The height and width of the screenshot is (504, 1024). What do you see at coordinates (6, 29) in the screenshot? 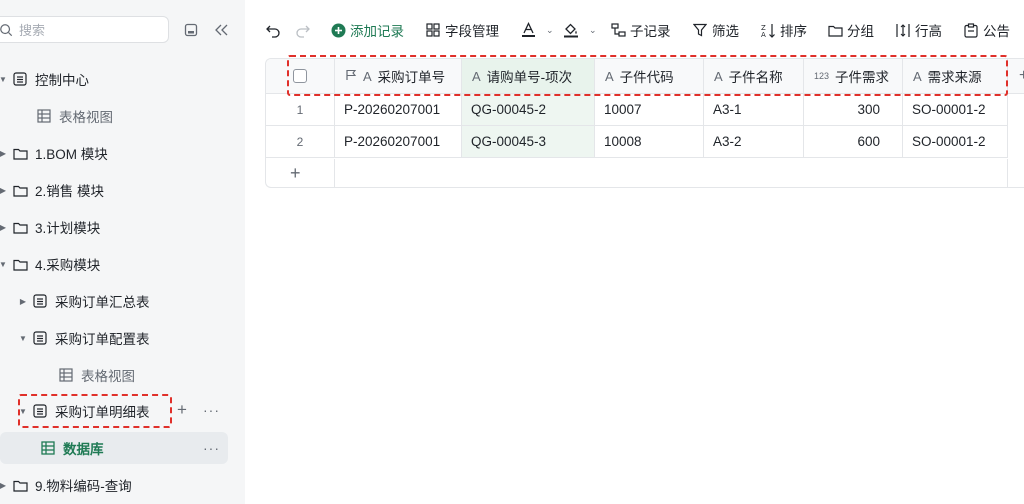
I see `search-icon` at bounding box center [6, 29].